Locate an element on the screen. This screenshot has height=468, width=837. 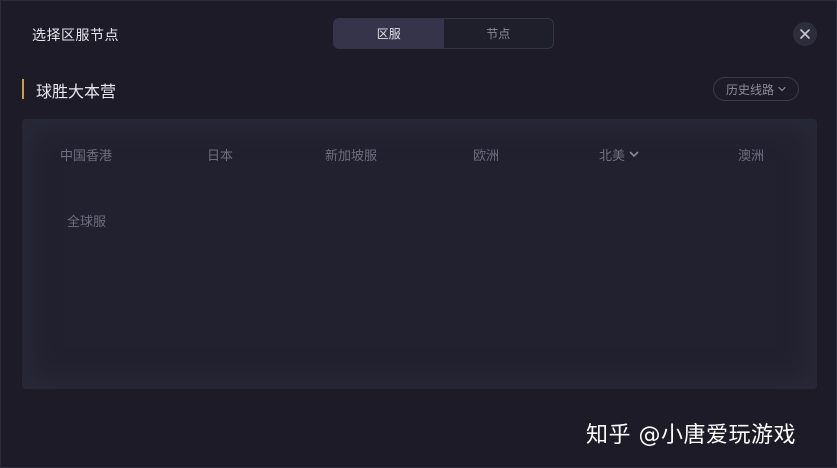
close-icon is located at coordinates (805, 34).